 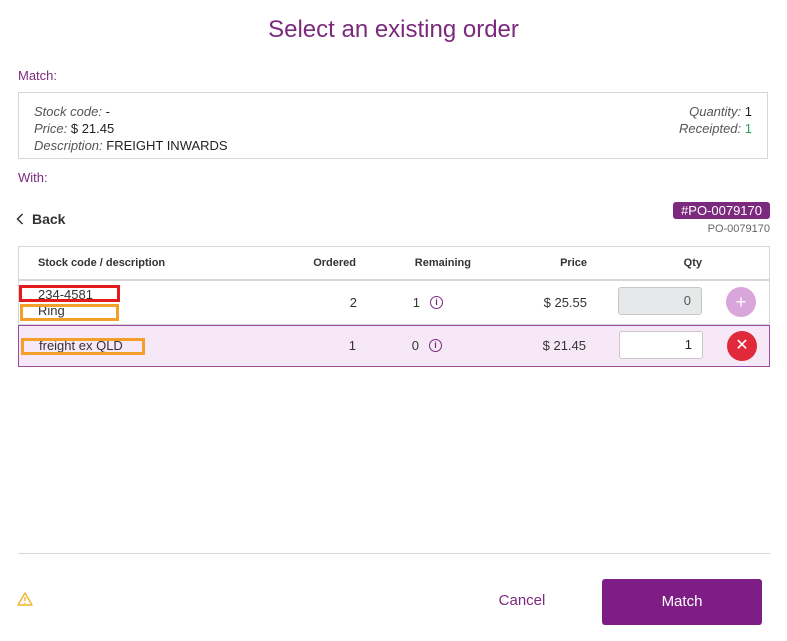 I want to click on plus-icon: +, so click(x=741, y=302).